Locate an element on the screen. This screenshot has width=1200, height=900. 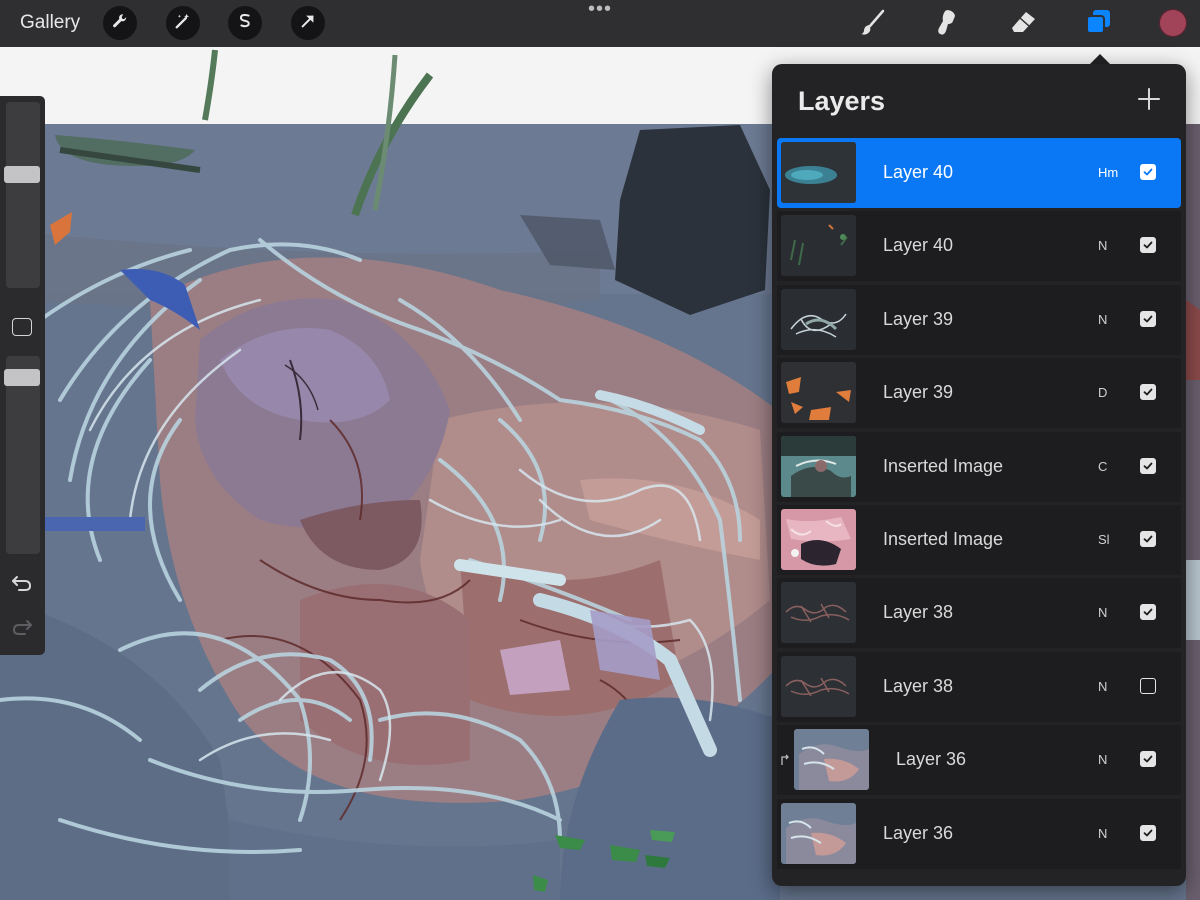
selection-icon is located at coordinates (245, 23).